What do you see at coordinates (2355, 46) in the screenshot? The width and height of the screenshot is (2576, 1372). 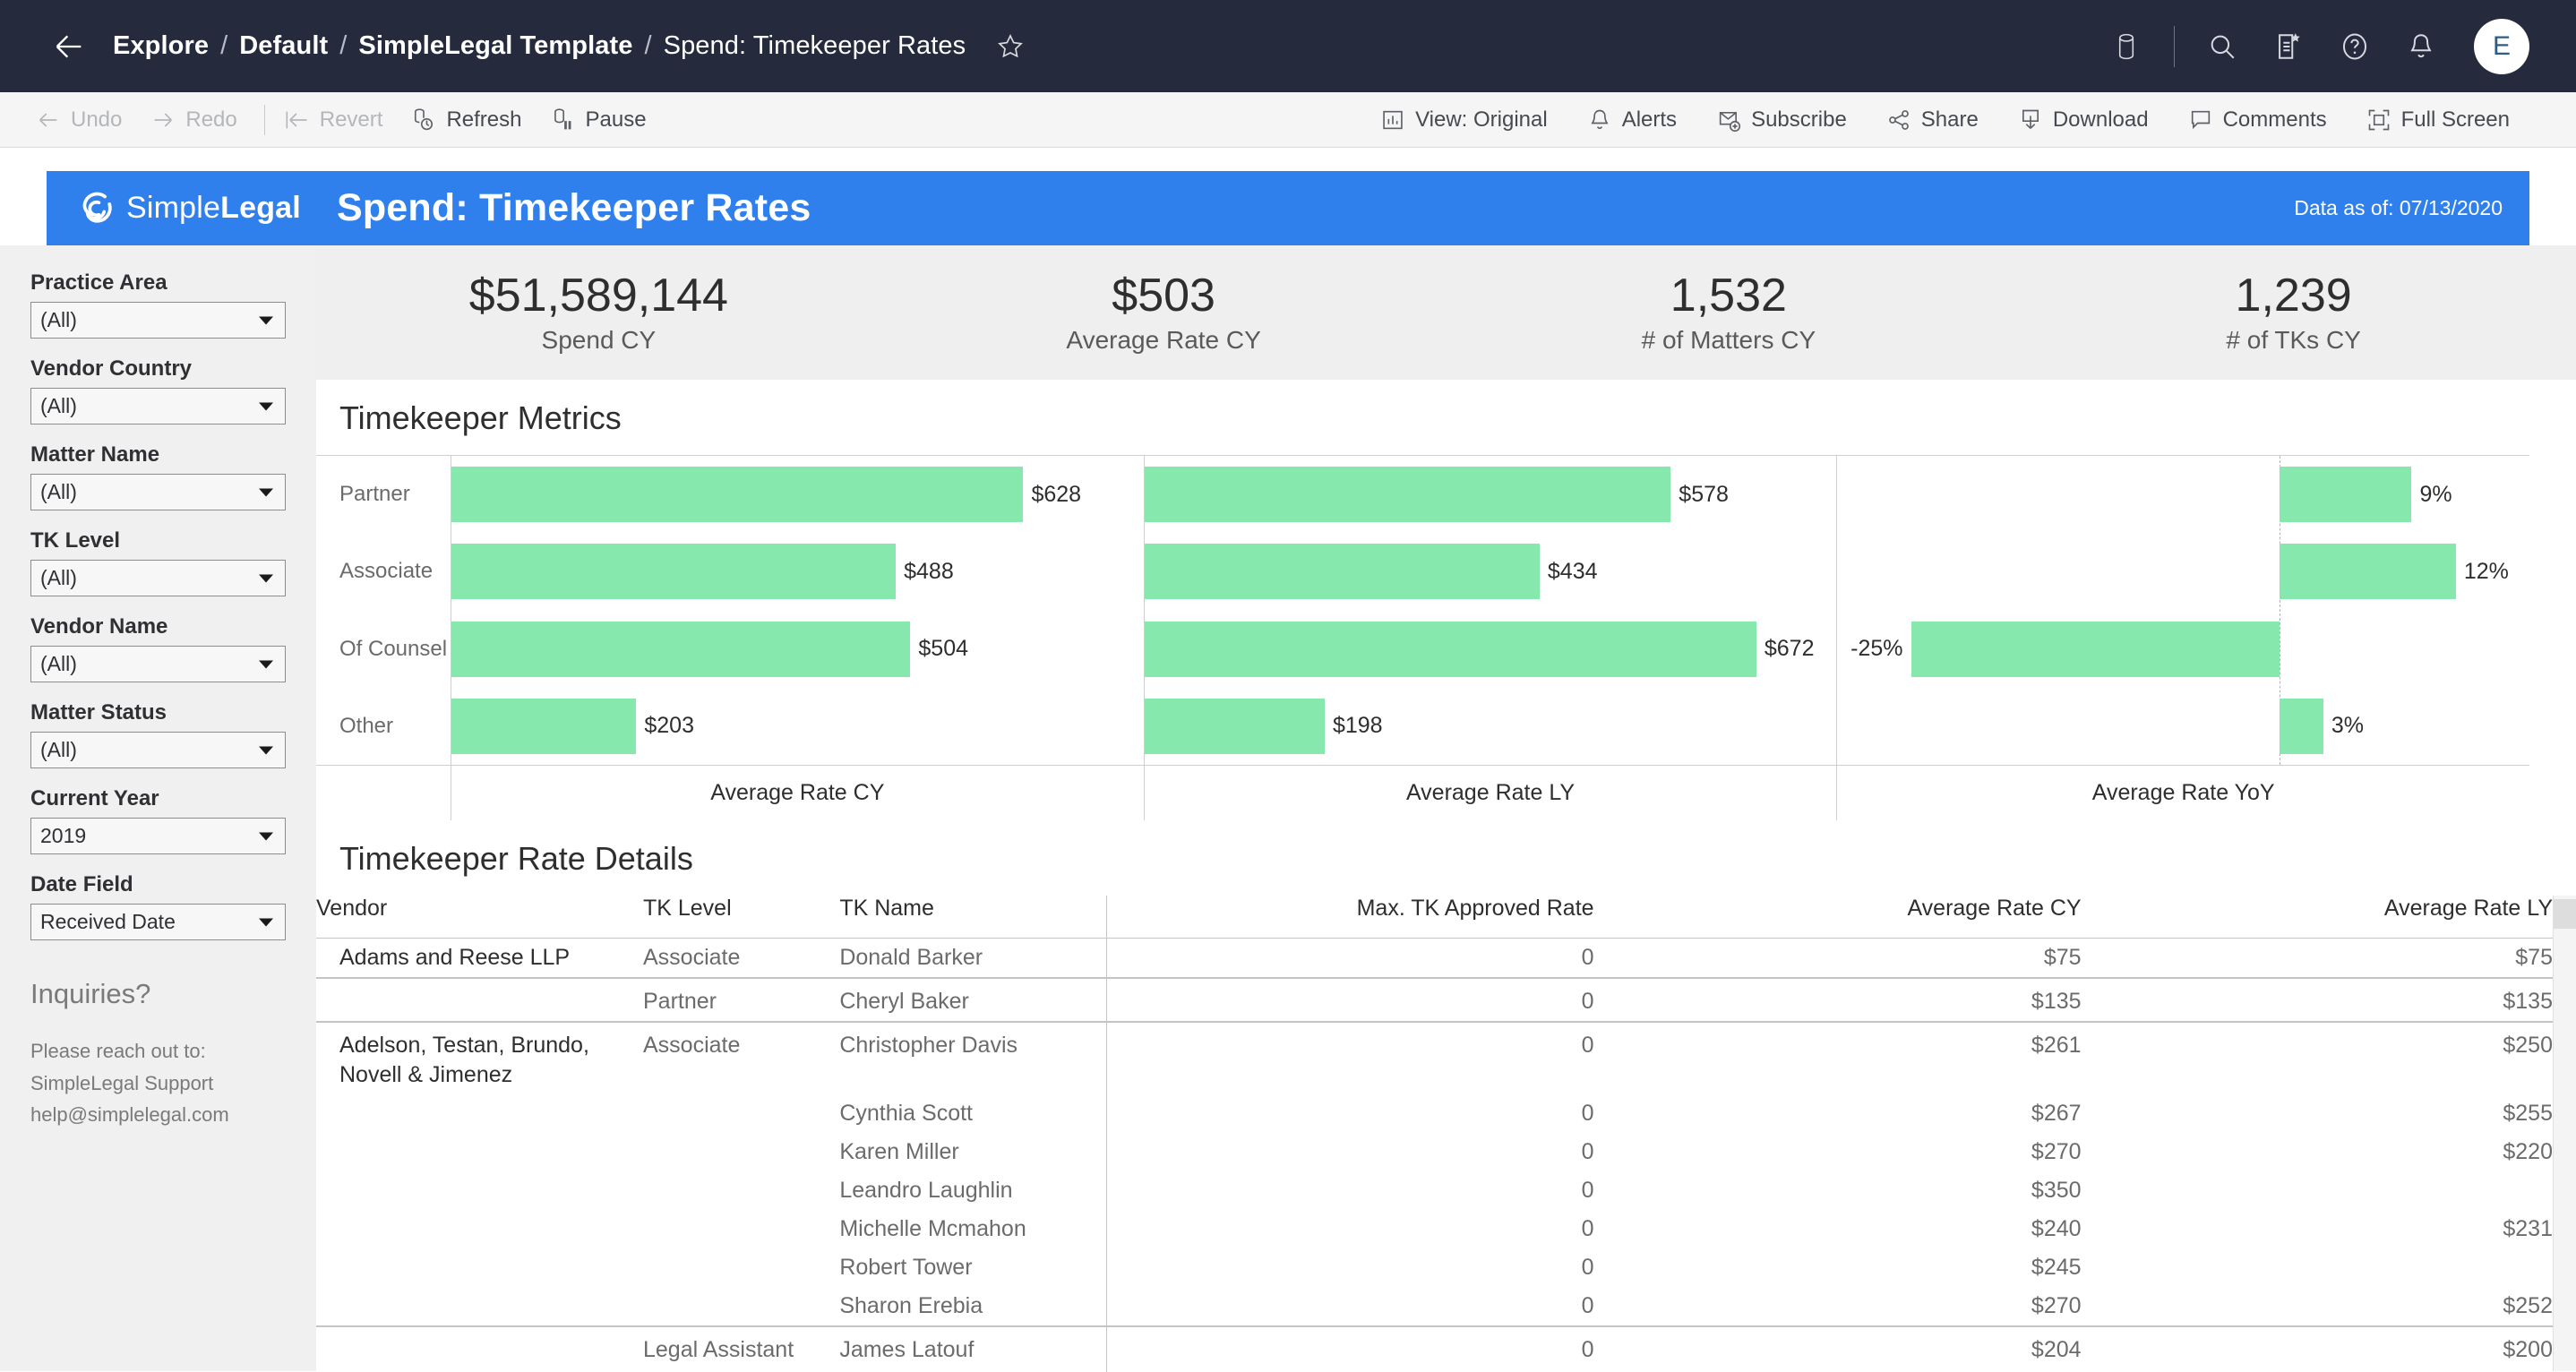 I see `help-icon` at bounding box center [2355, 46].